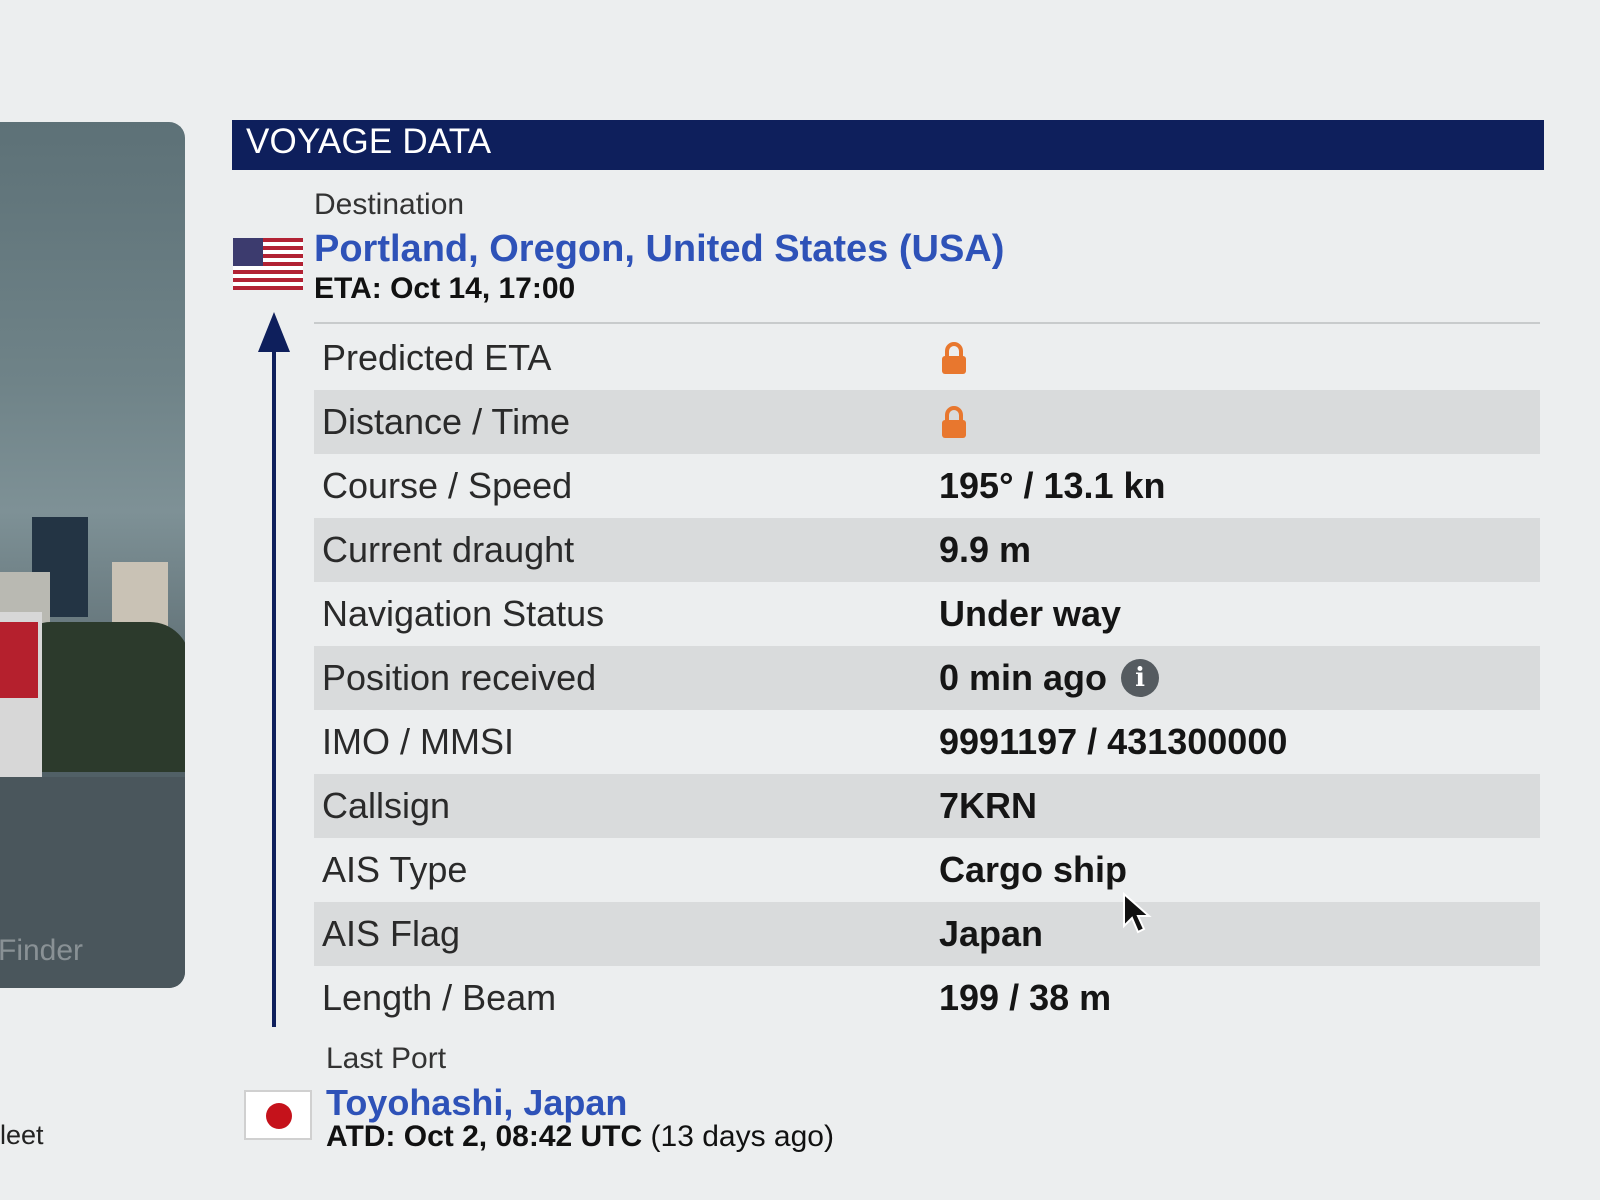 This screenshot has height=1200, width=1600. Describe the element at coordinates (389, 204) in the screenshot. I see `destination-label: Destination` at that location.